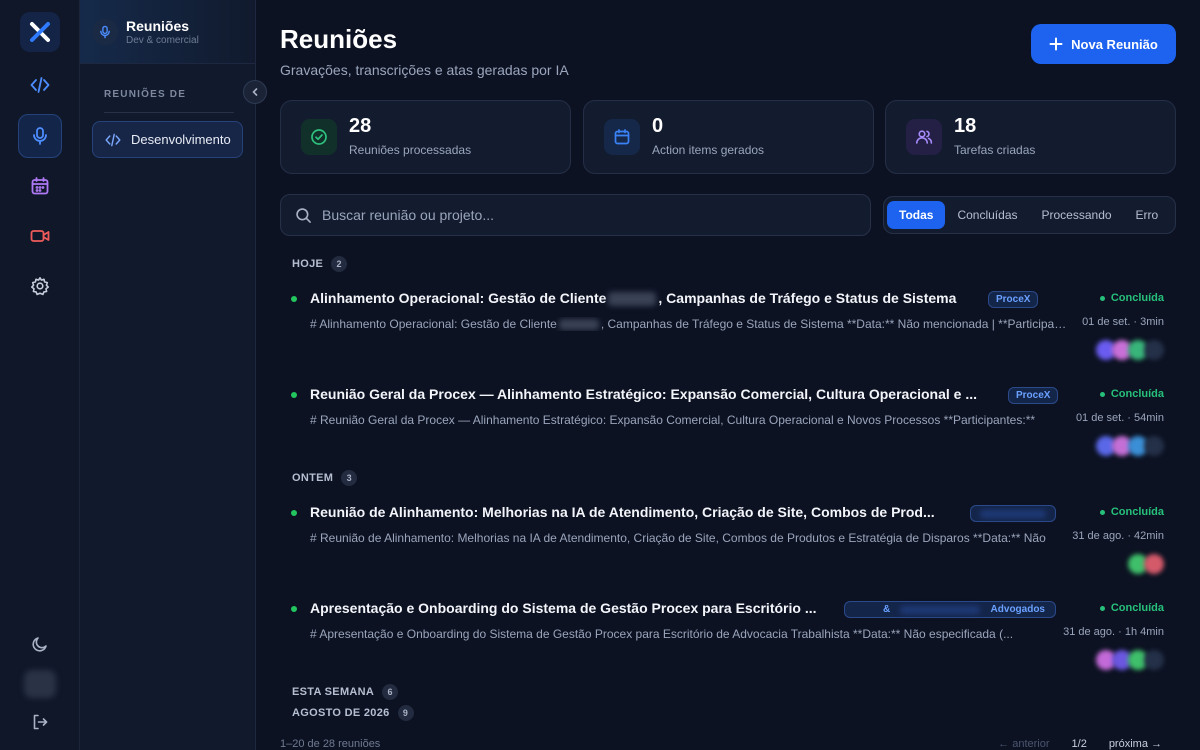 This screenshot has height=750, width=1200. What do you see at coordinates (924, 137) in the screenshot?
I see `users-icon` at bounding box center [924, 137].